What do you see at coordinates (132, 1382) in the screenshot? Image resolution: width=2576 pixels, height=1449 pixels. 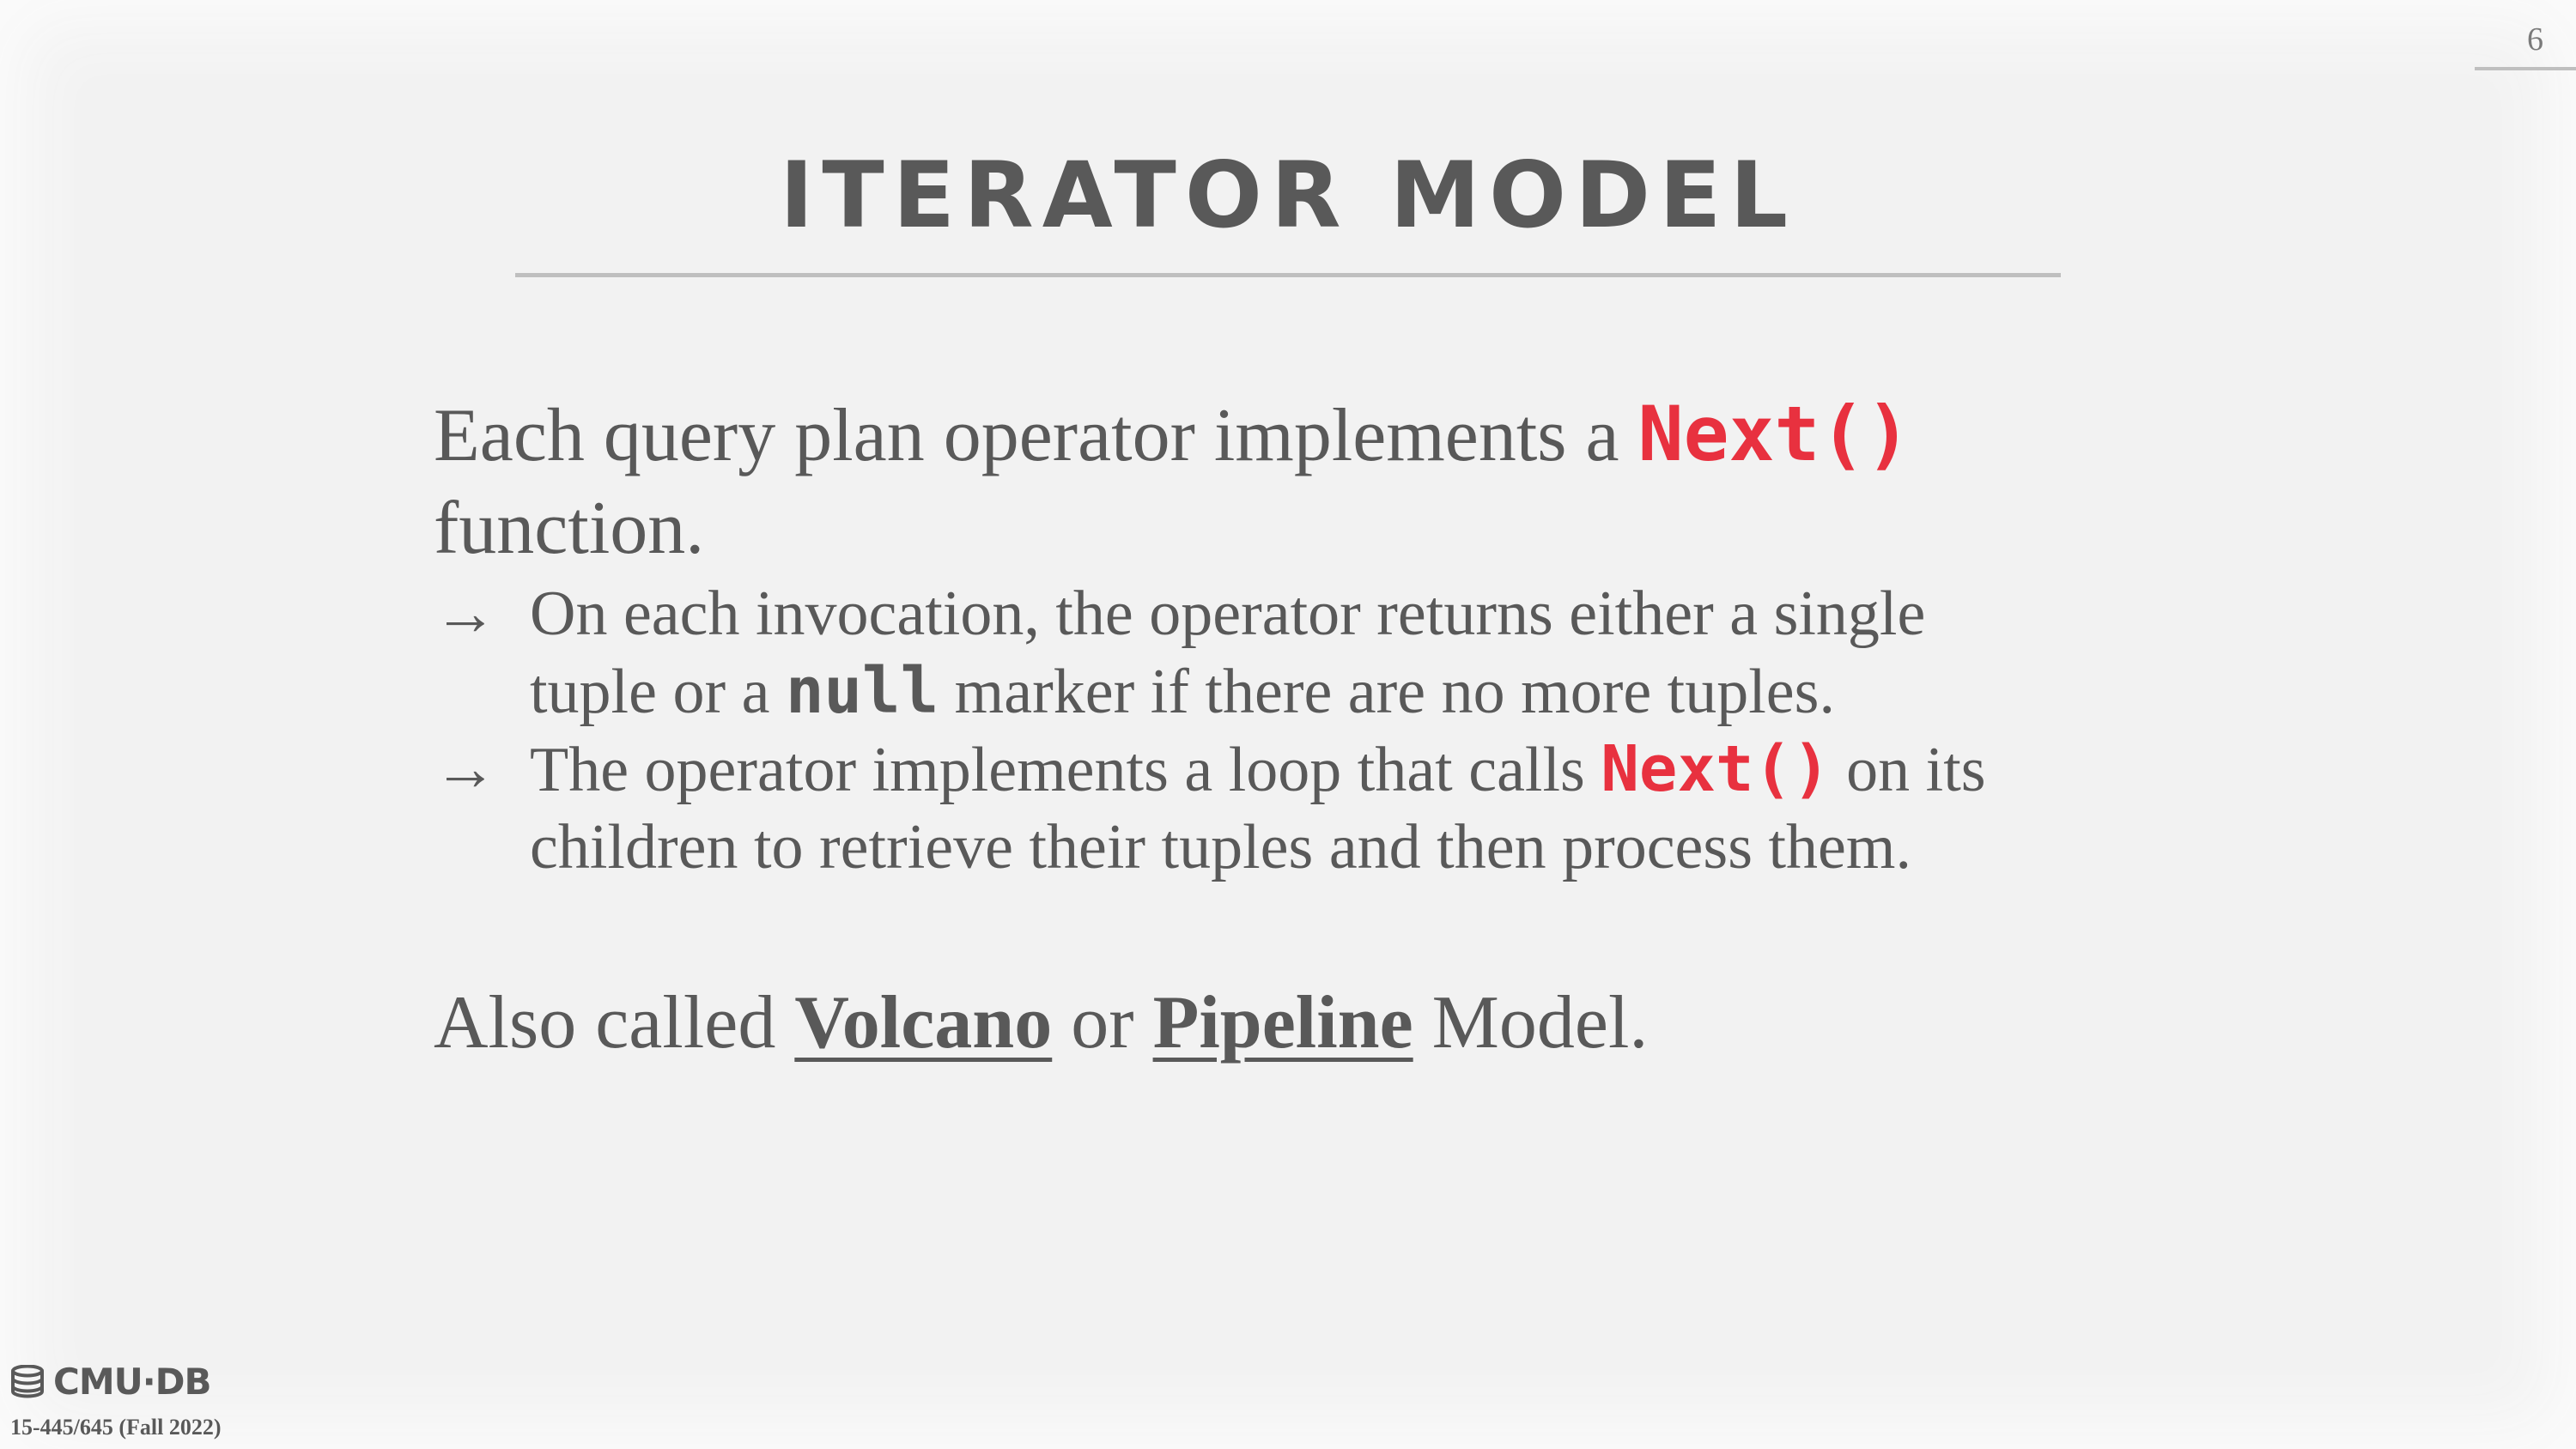 I see `logo-text: CMU·DB` at bounding box center [132, 1382].